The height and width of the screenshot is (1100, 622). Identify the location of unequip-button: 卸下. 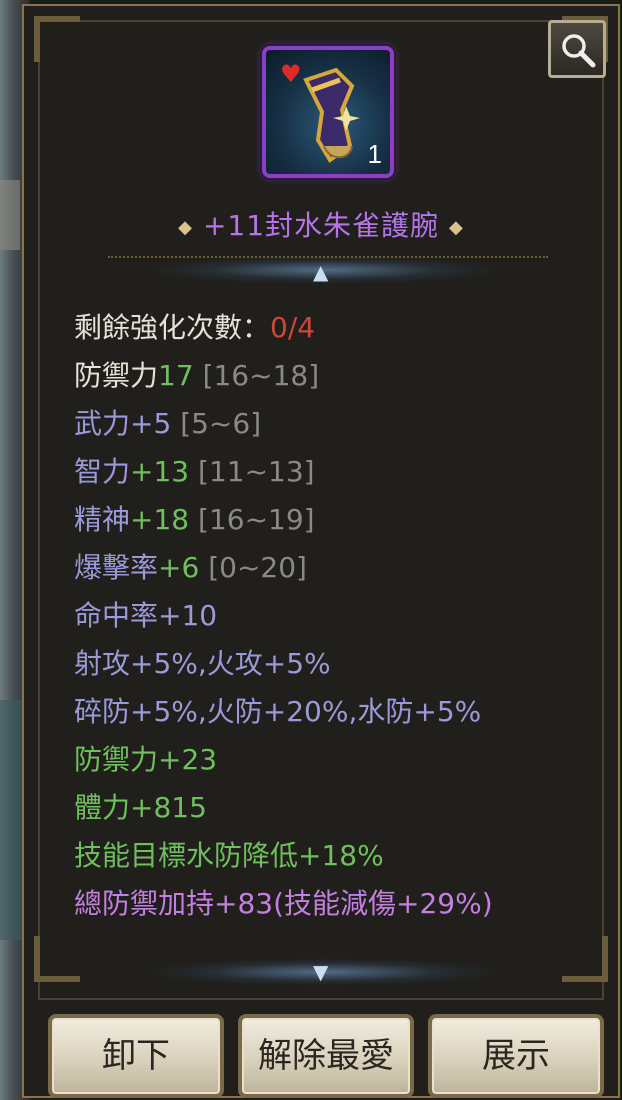
(136, 1056).